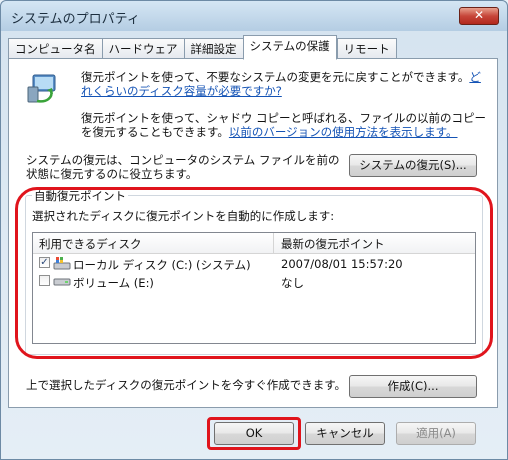  What do you see at coordinates (55, 48) in the screenshot?
I see `tab-computer-name: コンピュータ名` at bounding box center [55, 48].